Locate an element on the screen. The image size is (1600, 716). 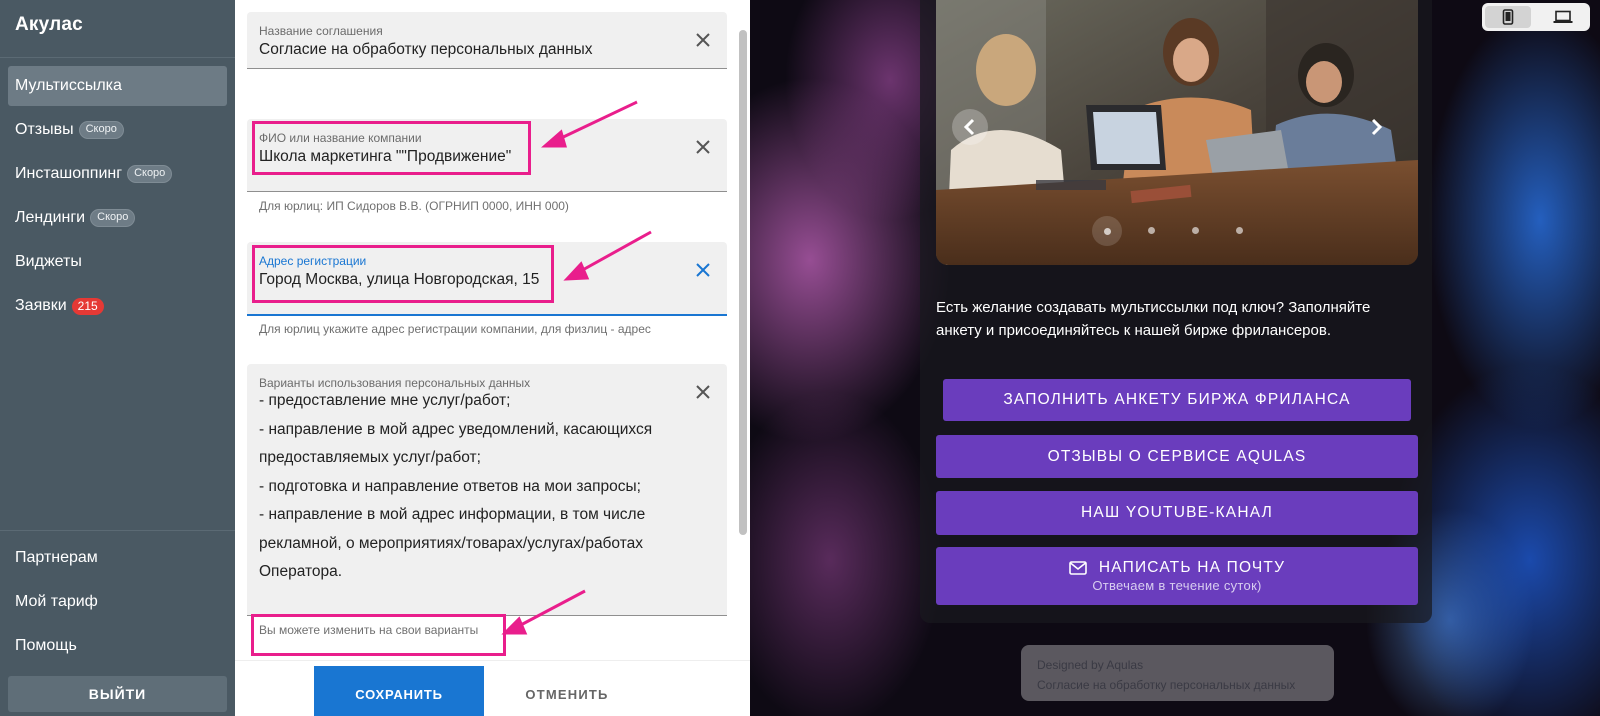
sidebar-item-widgets: Виджеты is located at coordinates (117, 262).